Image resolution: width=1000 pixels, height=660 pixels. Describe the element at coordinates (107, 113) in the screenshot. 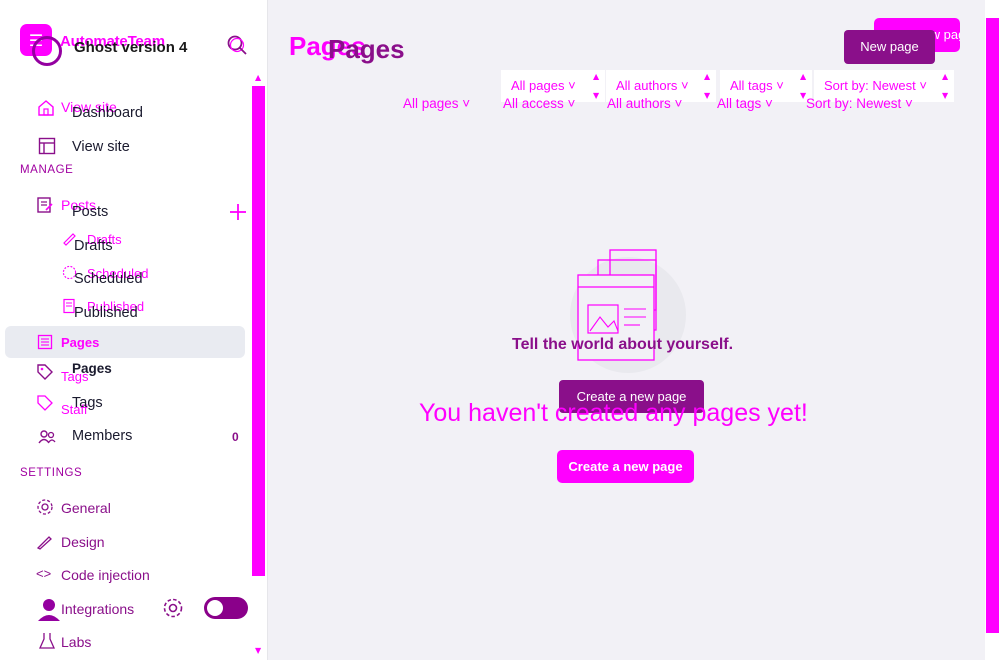

I see `nav-dashboard: Dashboard` at that location.